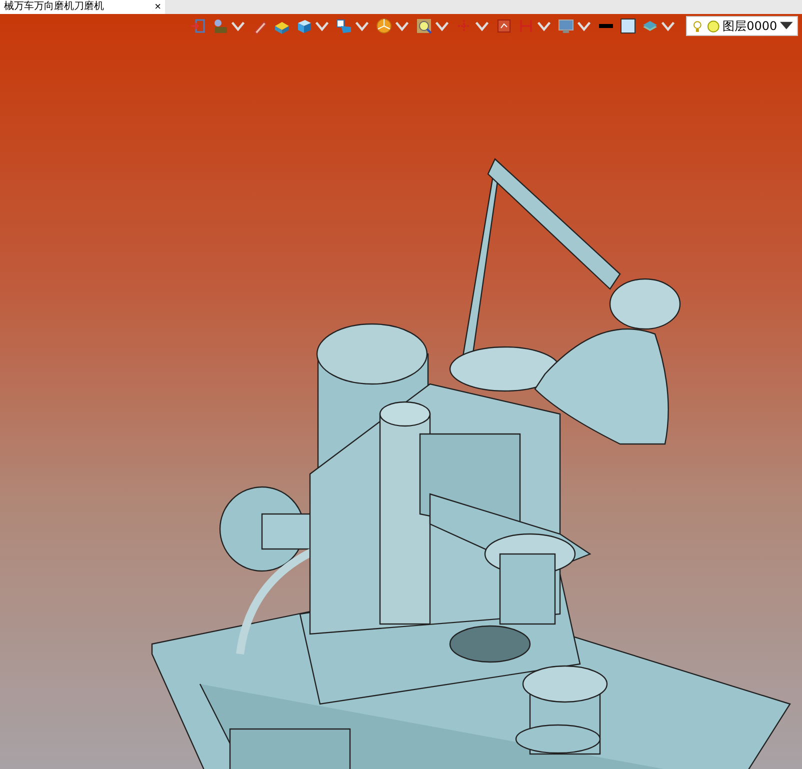 This screenshot has height=769, width=802. Describe the element at coordinates (713, 26) in the screenshot. I see `layer-status-icon` at that location.